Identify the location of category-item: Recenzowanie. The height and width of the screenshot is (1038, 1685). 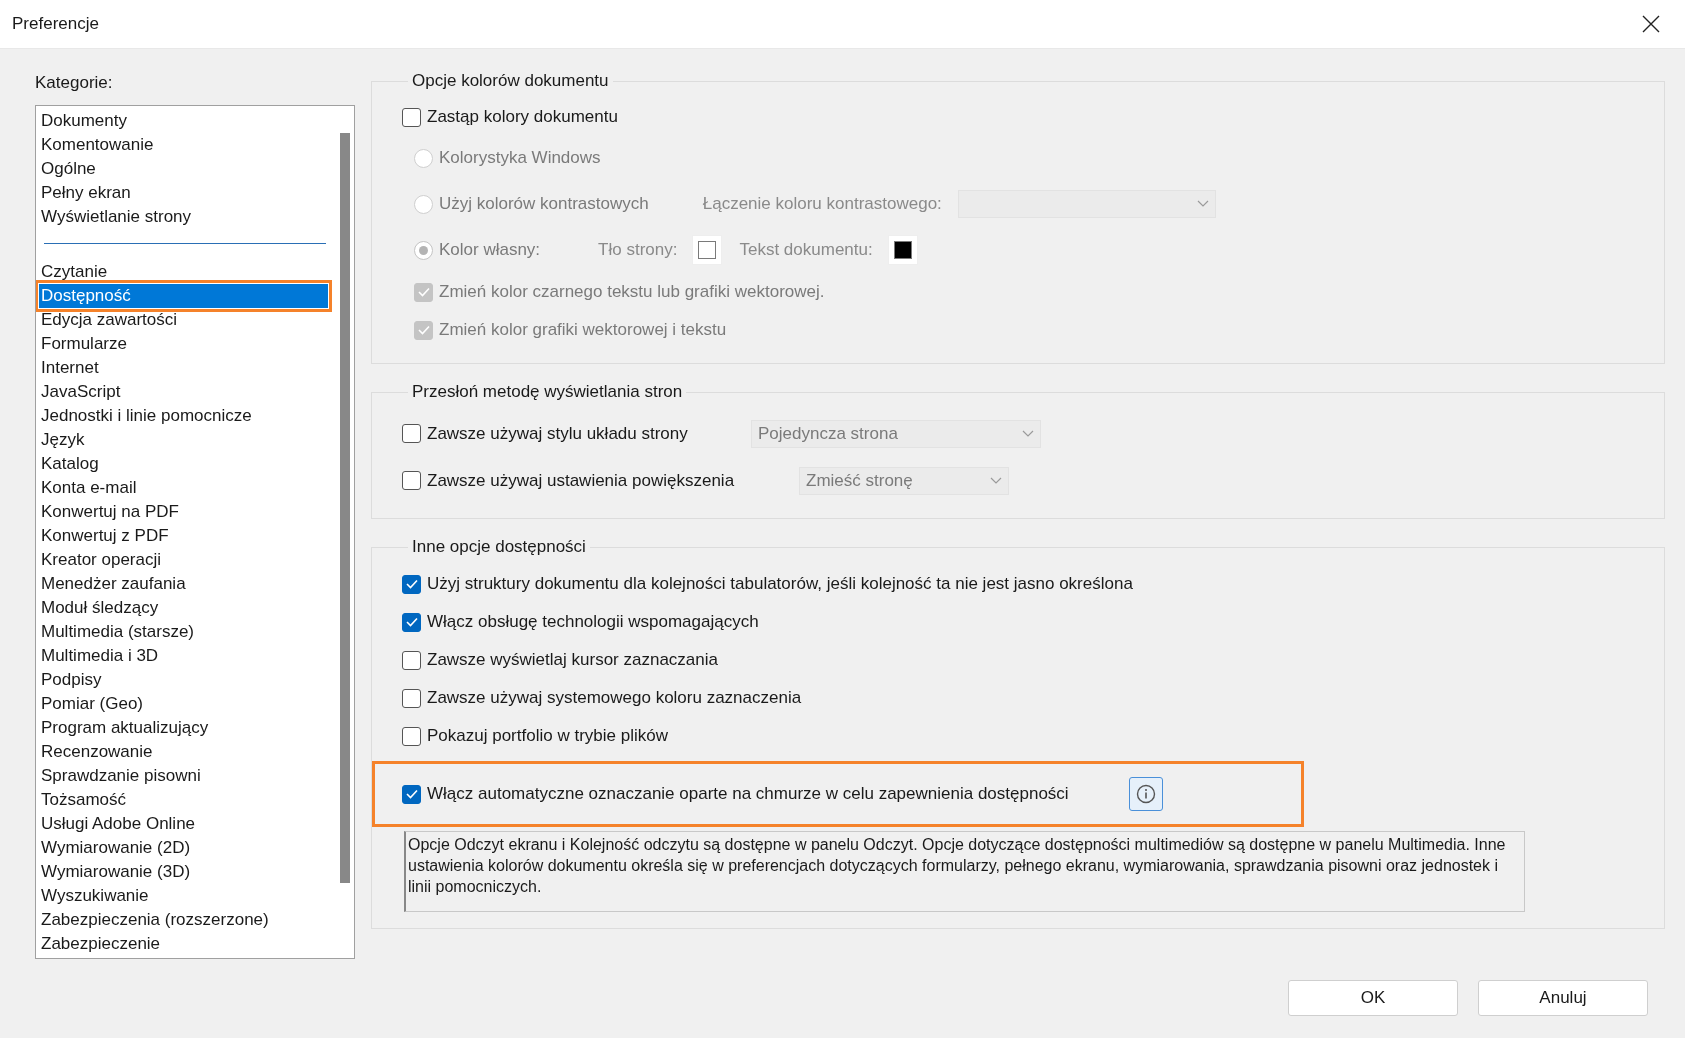
(183, 752).